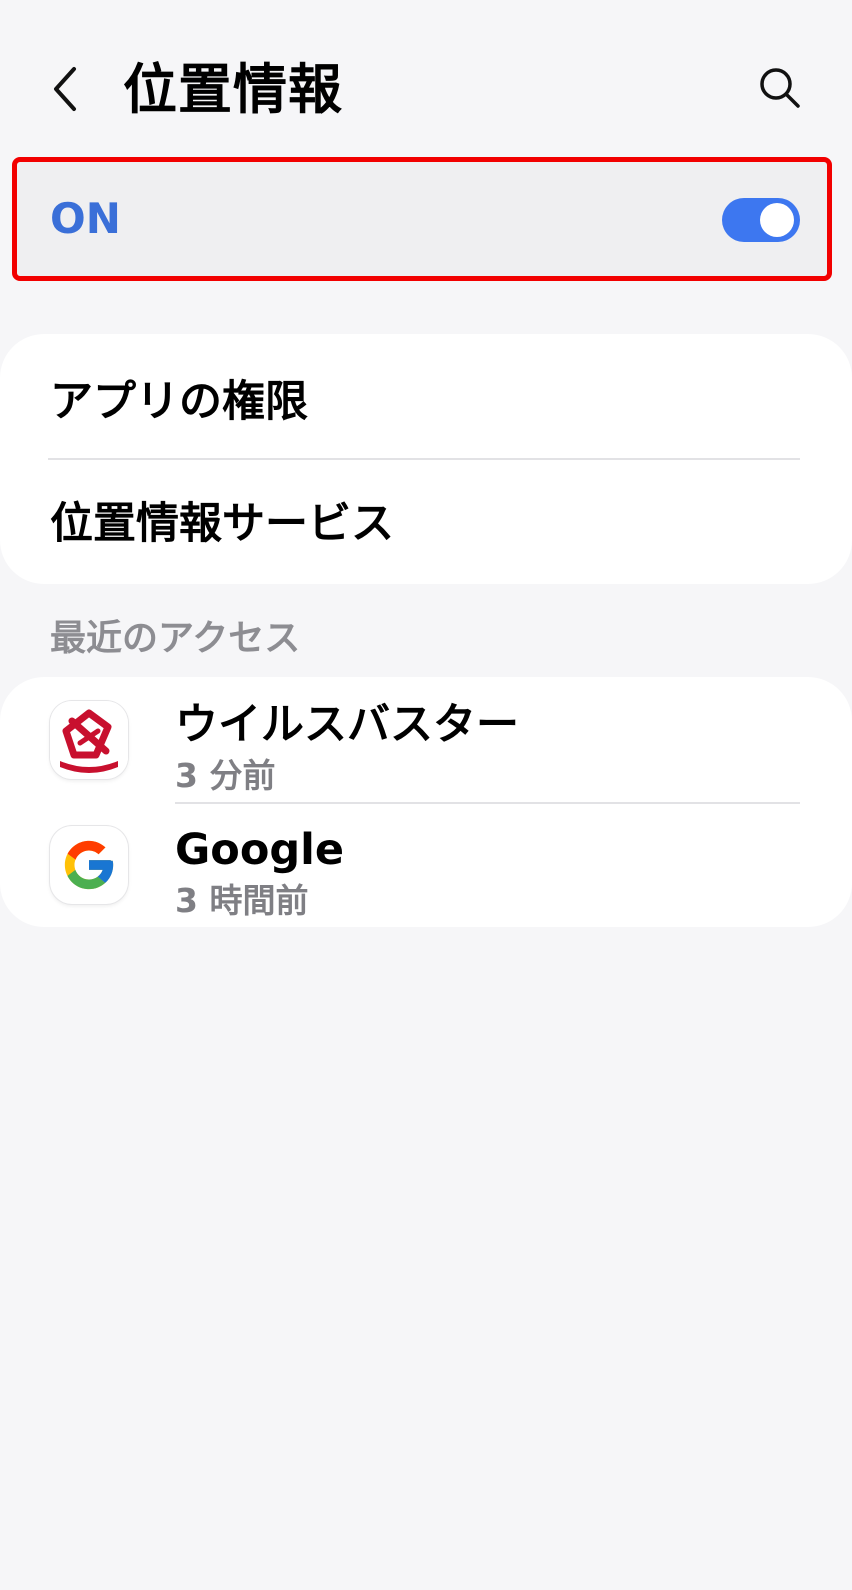 The height and width of the screenshot is (1590, 852). What do you see at coordinates (175, 638) in the screenshot?
I see `section-header-recent-access: 最近のアクセス` at bounding box center [175, 638].